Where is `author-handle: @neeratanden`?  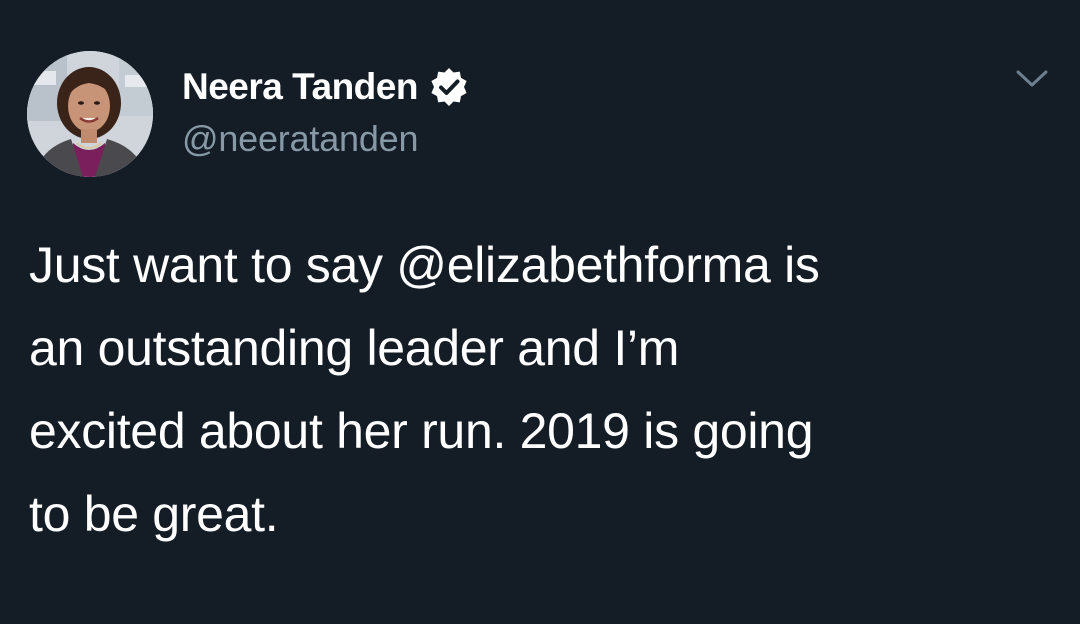
author-handle: @neeratanden is located at coordinates (326, 139).